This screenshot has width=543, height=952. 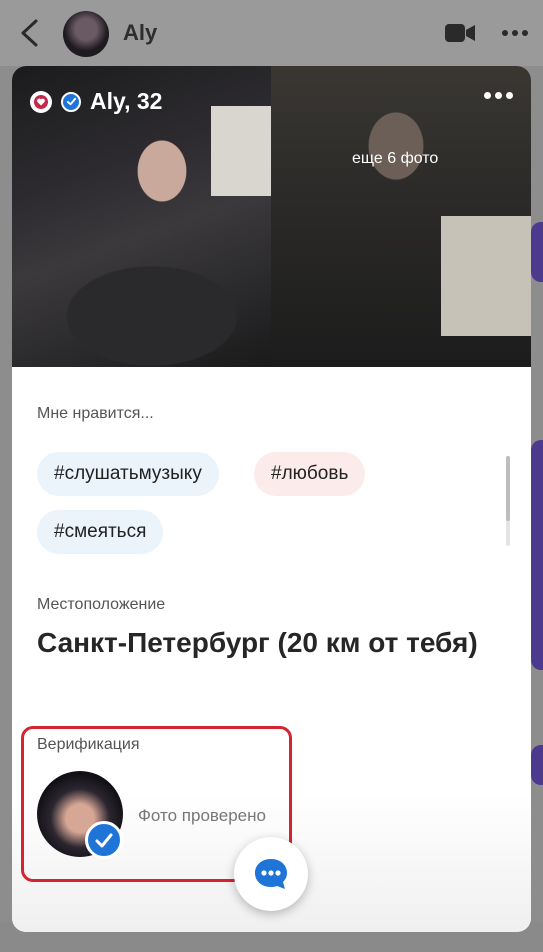 What do you see at coordinates (140, 33) in the screenshot?
I see `chat-title: Aly` at bounding box center [140, 33].